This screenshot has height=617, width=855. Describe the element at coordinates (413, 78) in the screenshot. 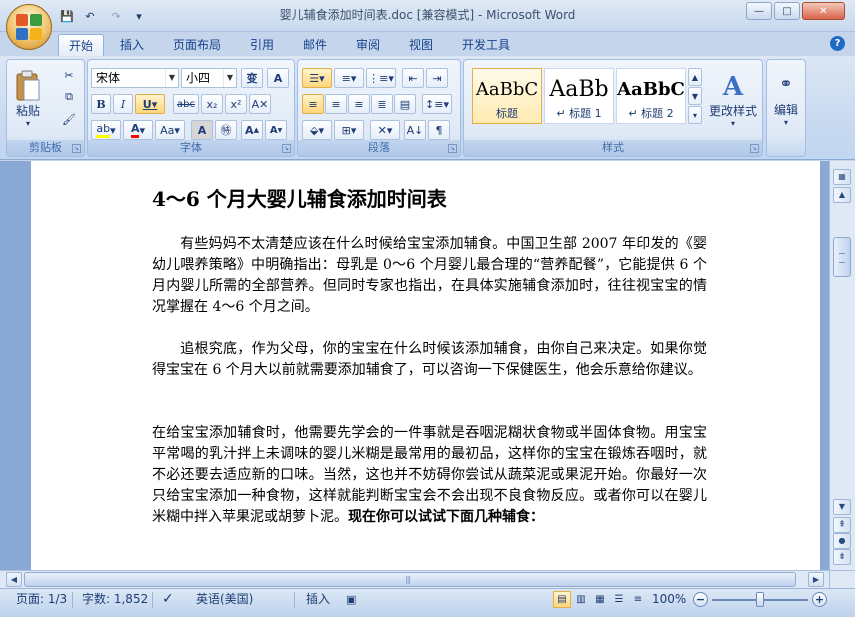

I see `decrease-indent-icon: ⇤` at that location.